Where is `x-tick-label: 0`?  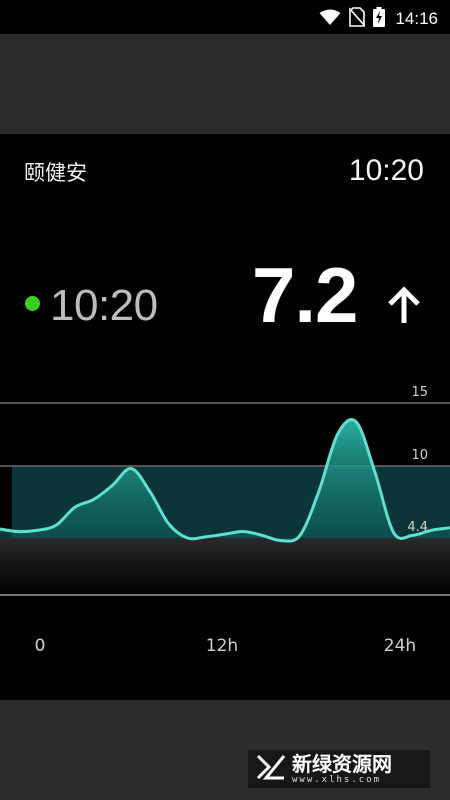
x-tick-label: 0 is located at coordinates (40, 646).